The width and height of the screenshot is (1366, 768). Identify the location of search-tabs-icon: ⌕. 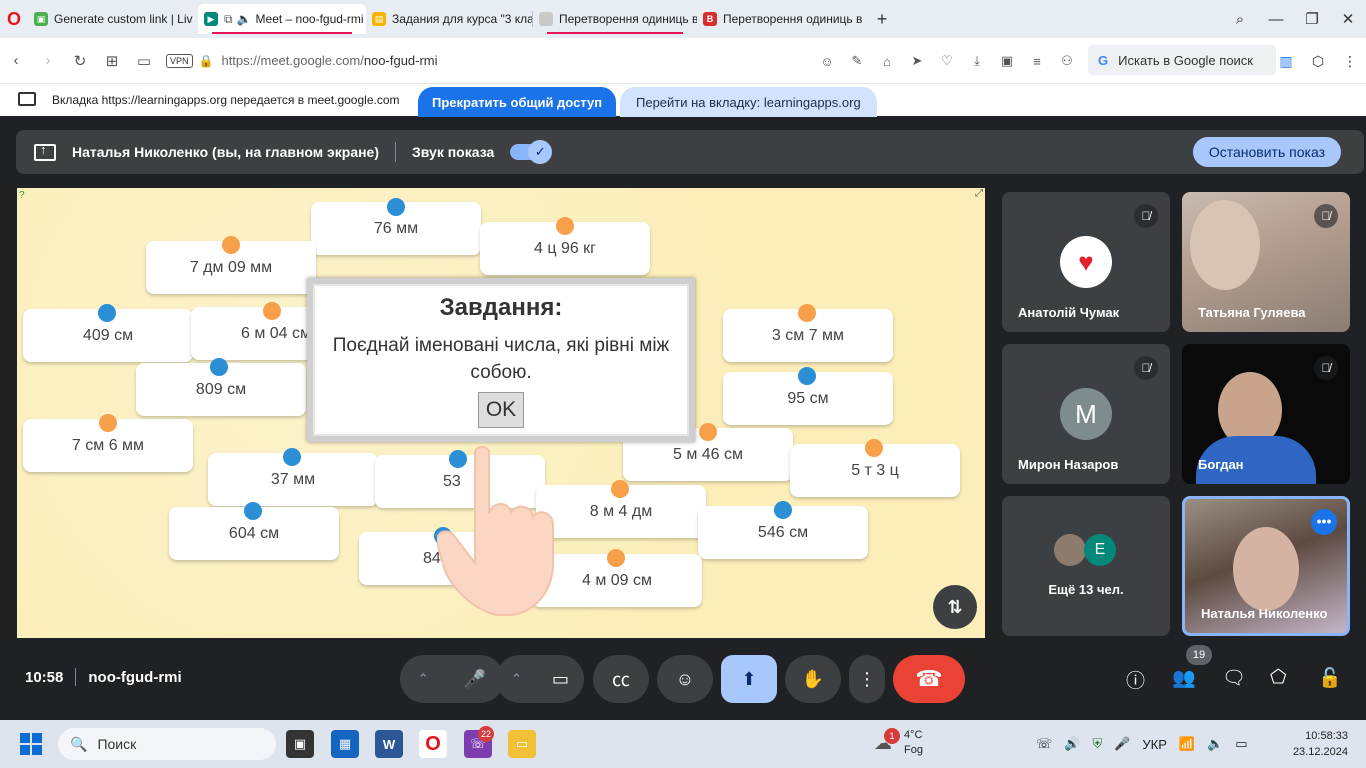
(1240, 19).